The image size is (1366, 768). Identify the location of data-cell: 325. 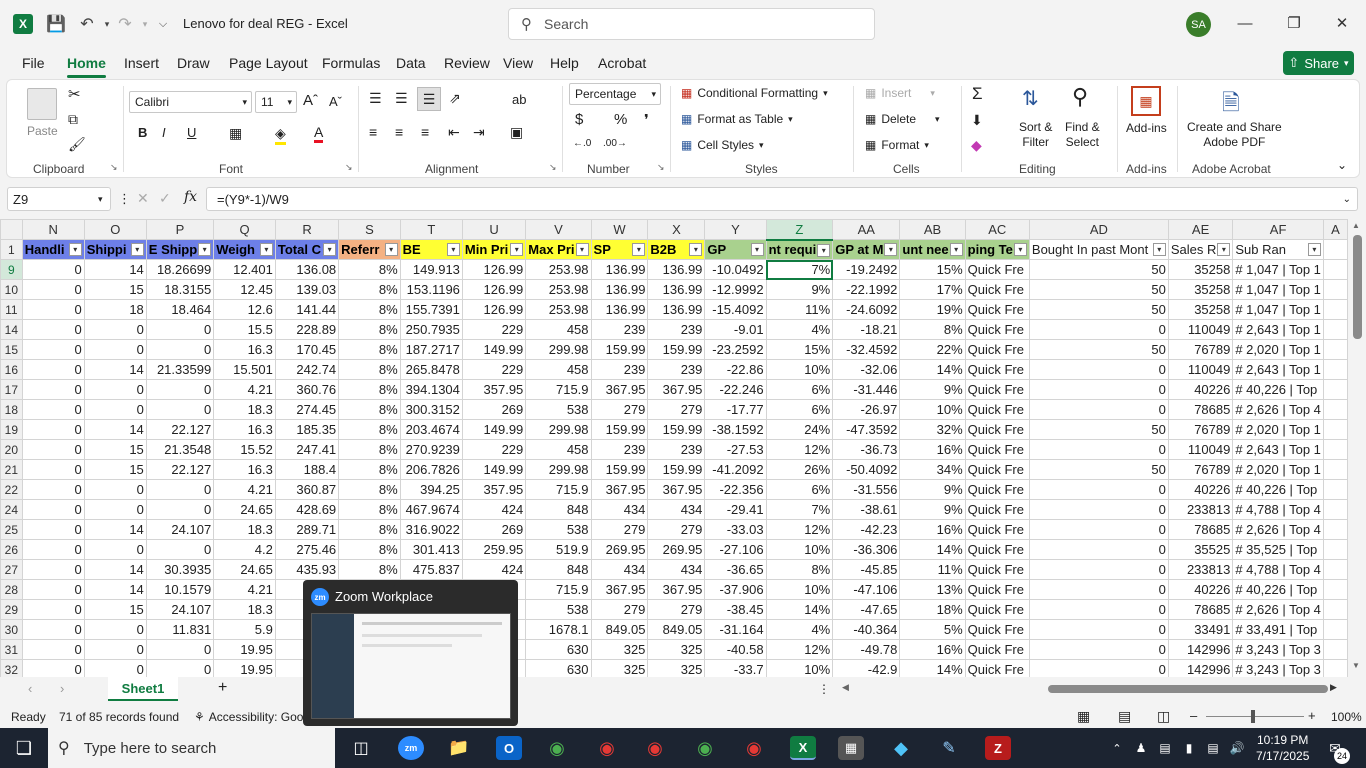
(619, 668).